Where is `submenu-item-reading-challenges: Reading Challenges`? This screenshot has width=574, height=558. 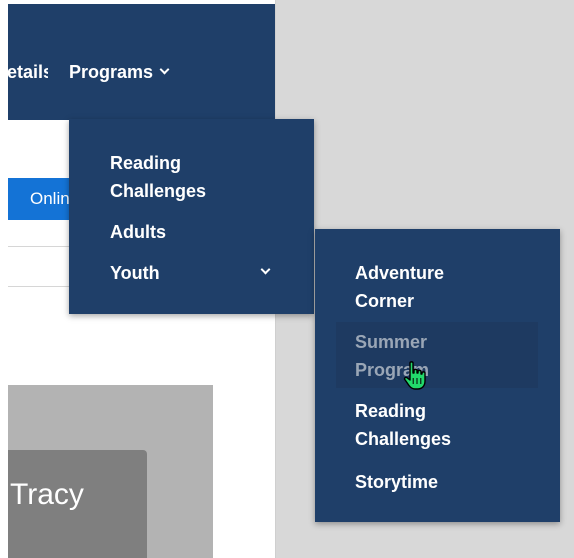
submenu-item-reading-challenges: Reading Challenges is located at coordinates (430, 425).